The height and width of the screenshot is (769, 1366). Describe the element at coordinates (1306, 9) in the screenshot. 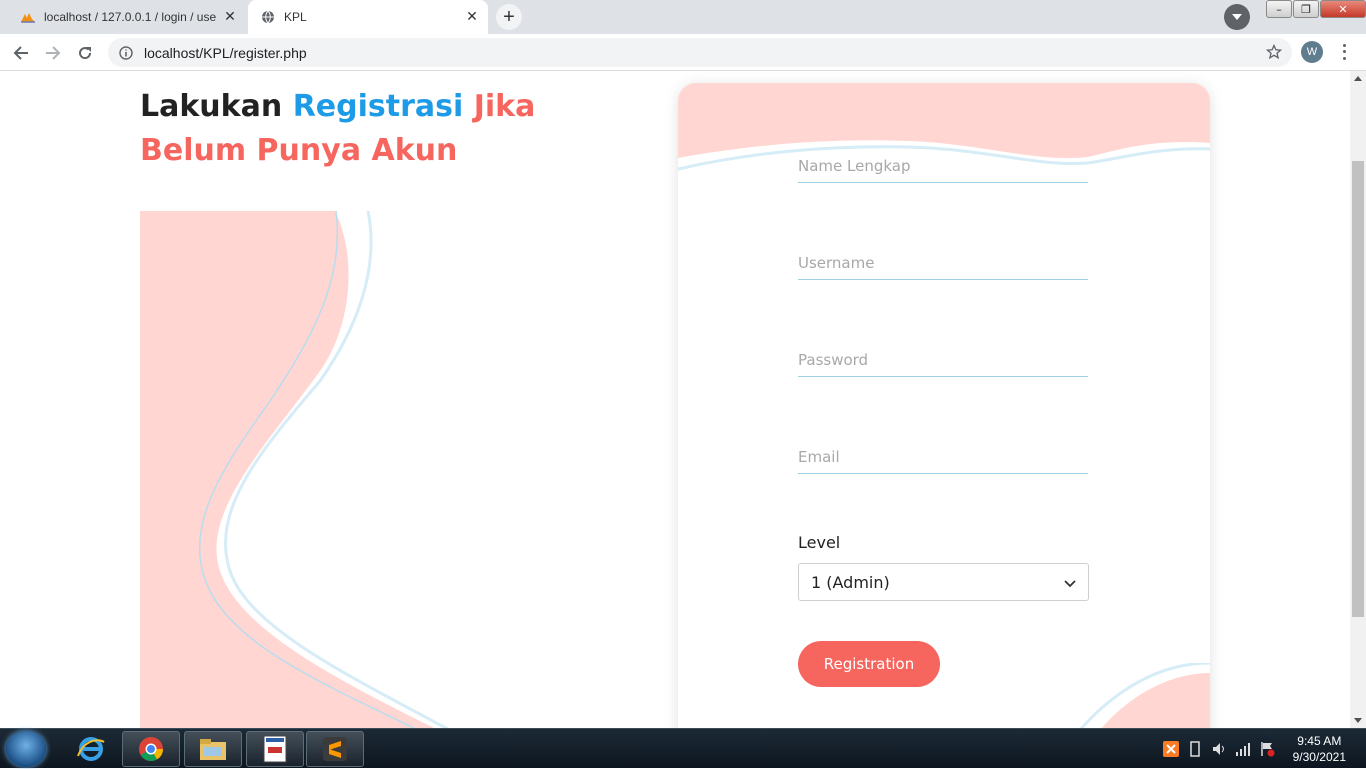

I see `maximize-button: ❐` at that location.